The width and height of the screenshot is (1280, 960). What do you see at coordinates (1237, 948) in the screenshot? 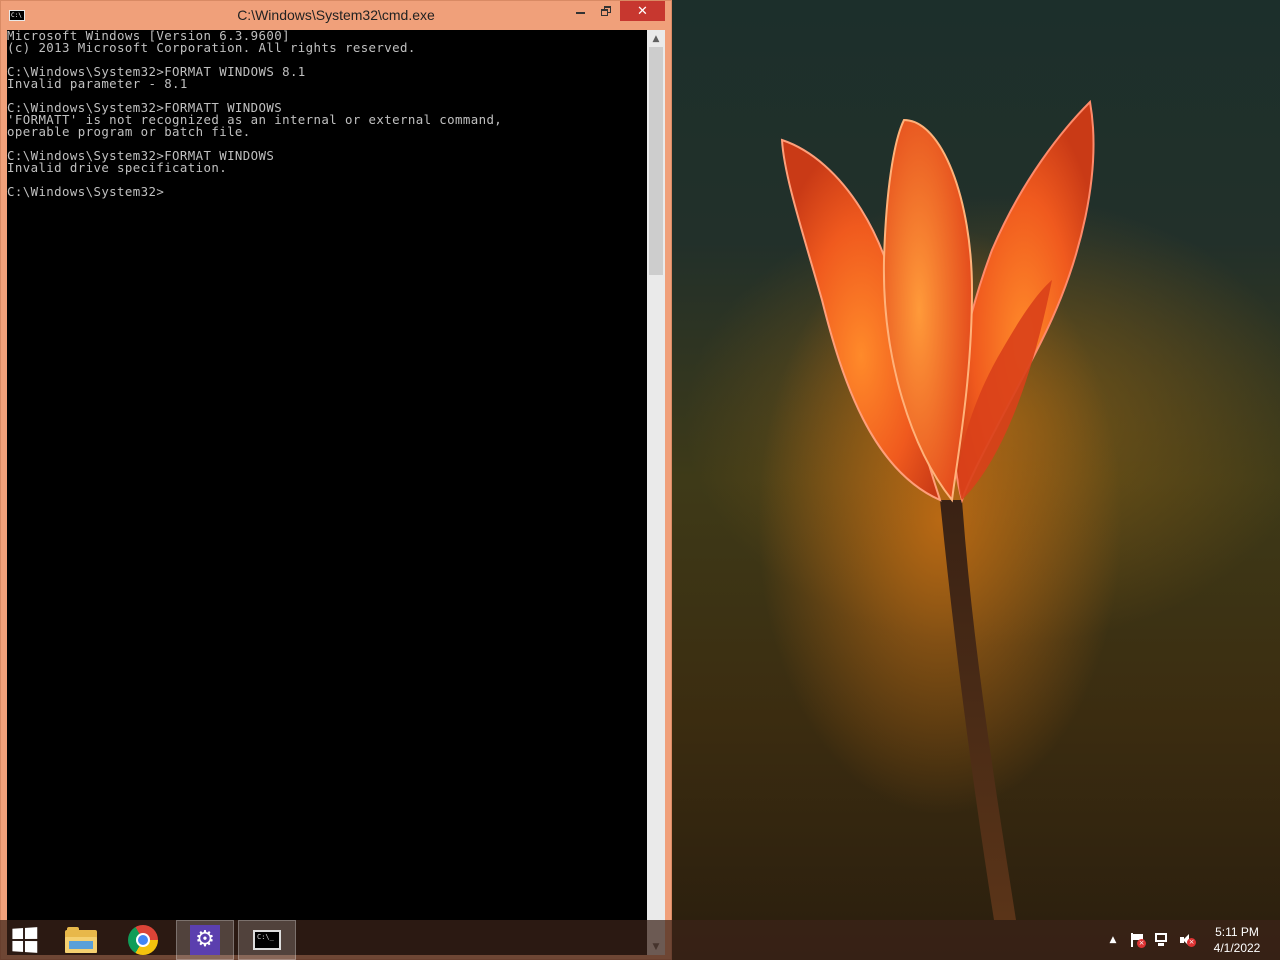
I see `clock-date: 4/1/2022` at bounding box center [1237, 948].